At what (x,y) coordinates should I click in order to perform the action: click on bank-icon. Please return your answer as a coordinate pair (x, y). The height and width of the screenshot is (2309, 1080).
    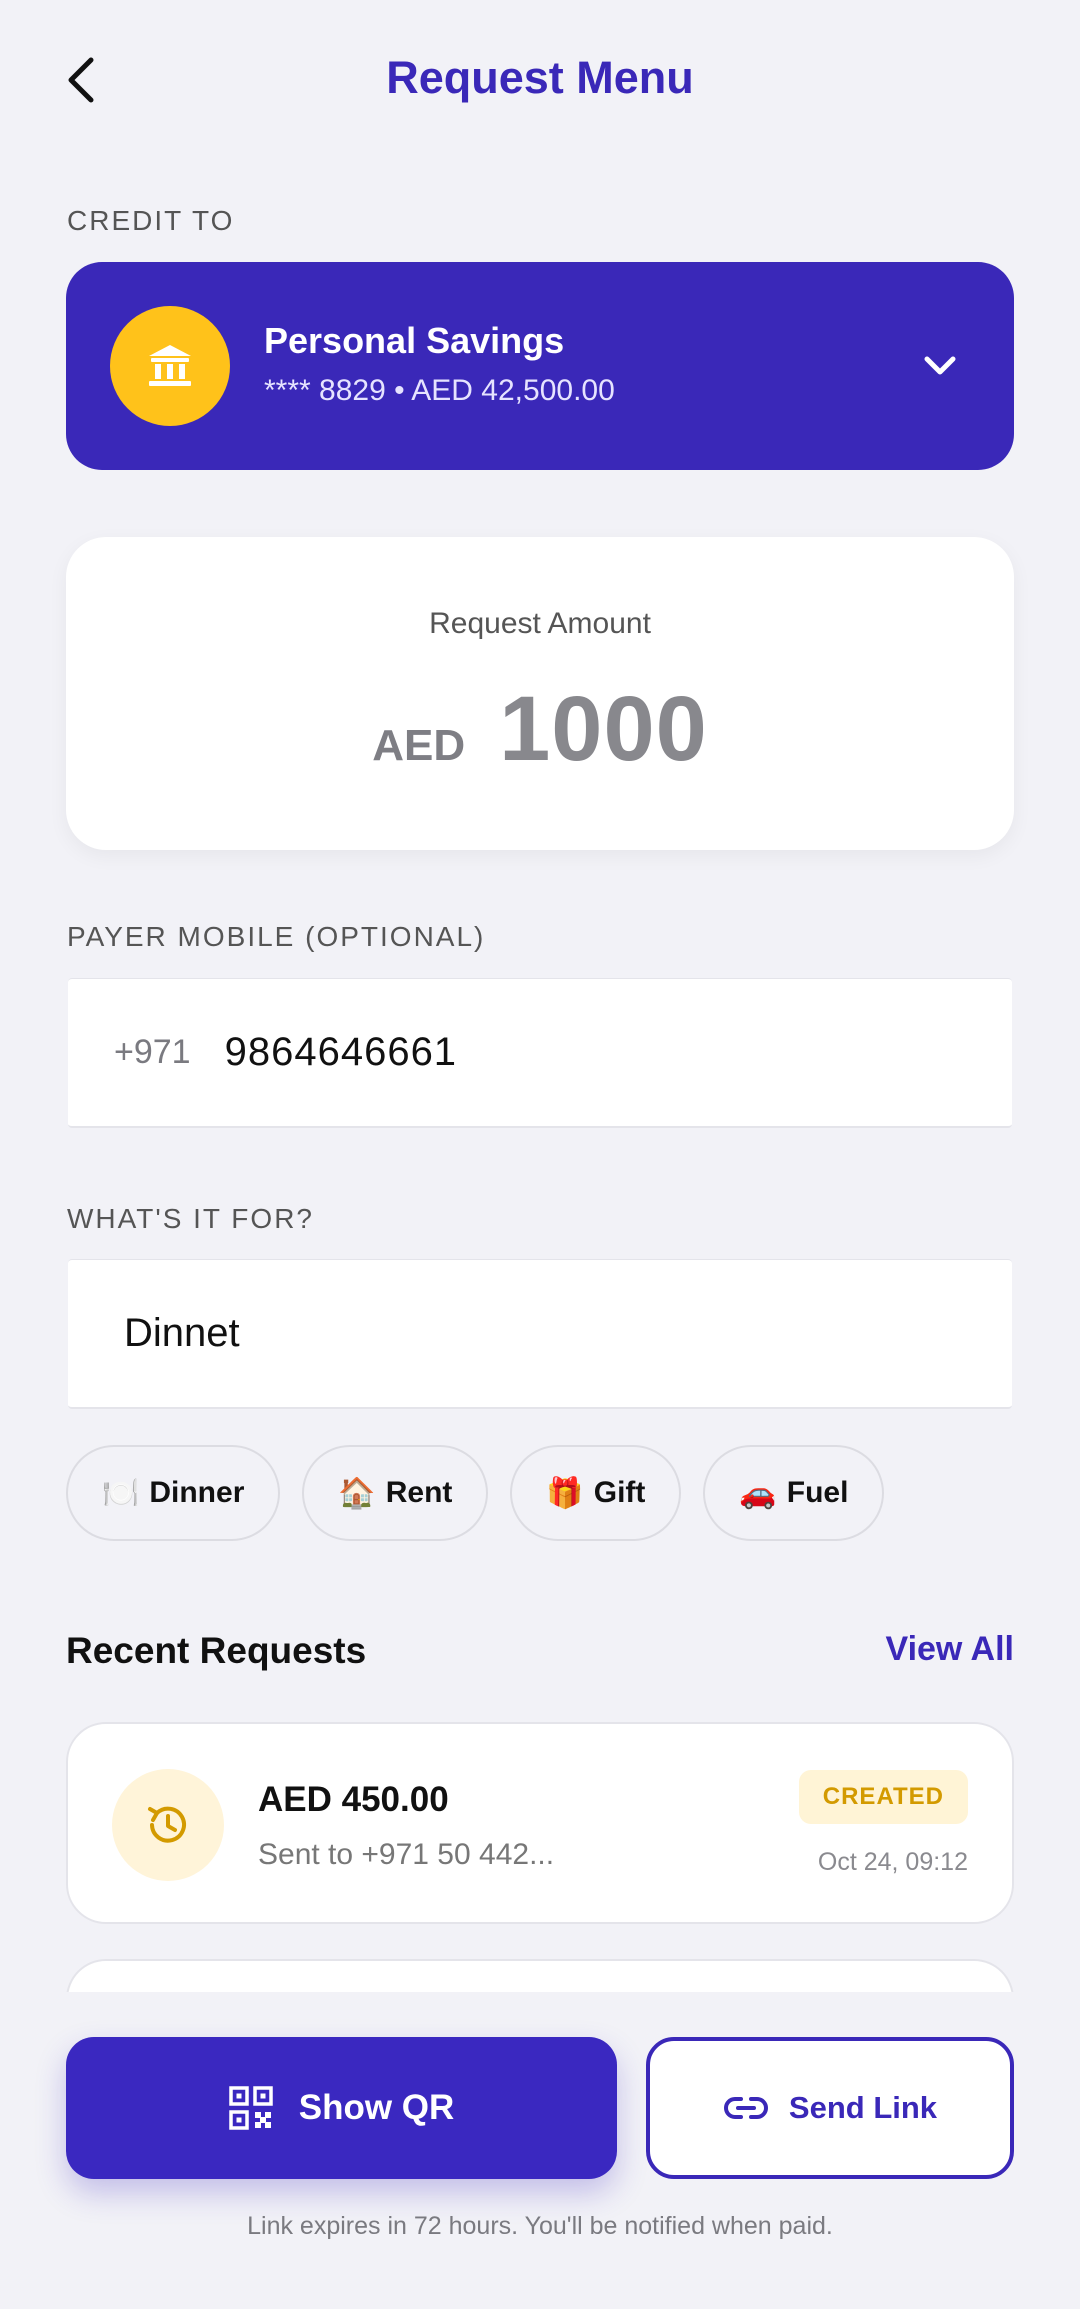
    Looking at the image, I should click on (170, 365).